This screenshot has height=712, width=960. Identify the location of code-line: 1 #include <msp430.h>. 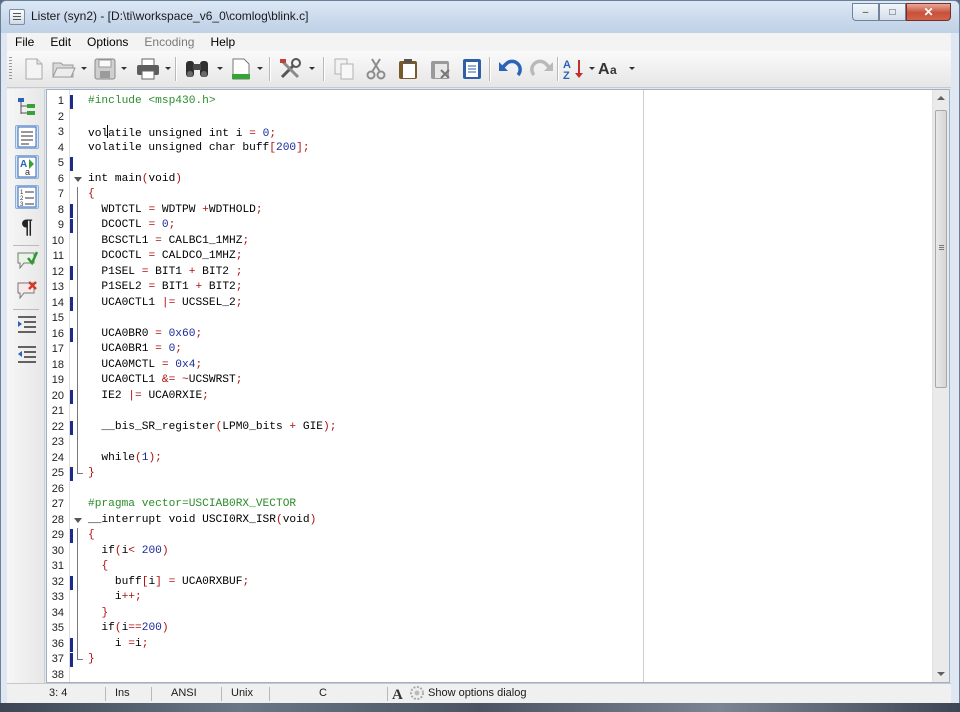
(487, 102).